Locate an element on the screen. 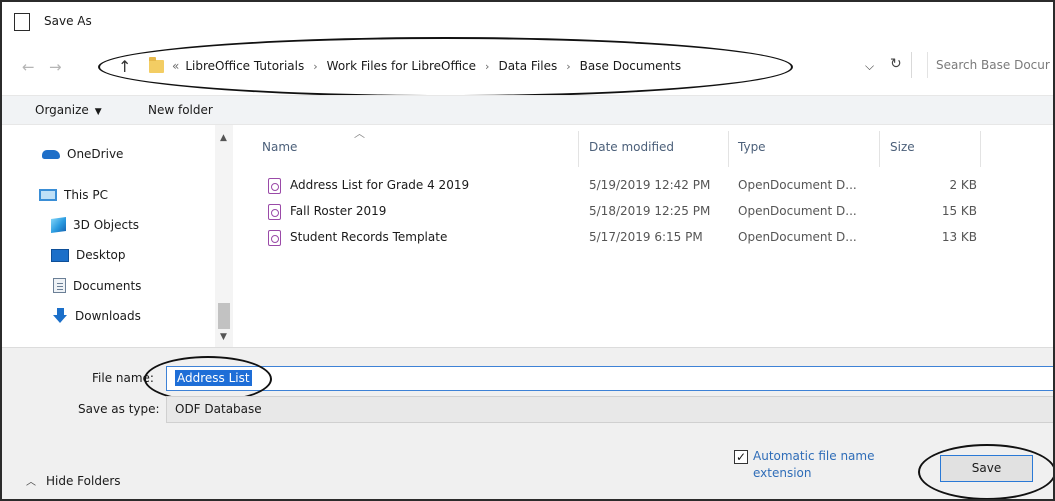 The width and height of the screenshot is (1055, 501). sidebar-item-onedrive: OneDrive is located at coordinates (82, 154).